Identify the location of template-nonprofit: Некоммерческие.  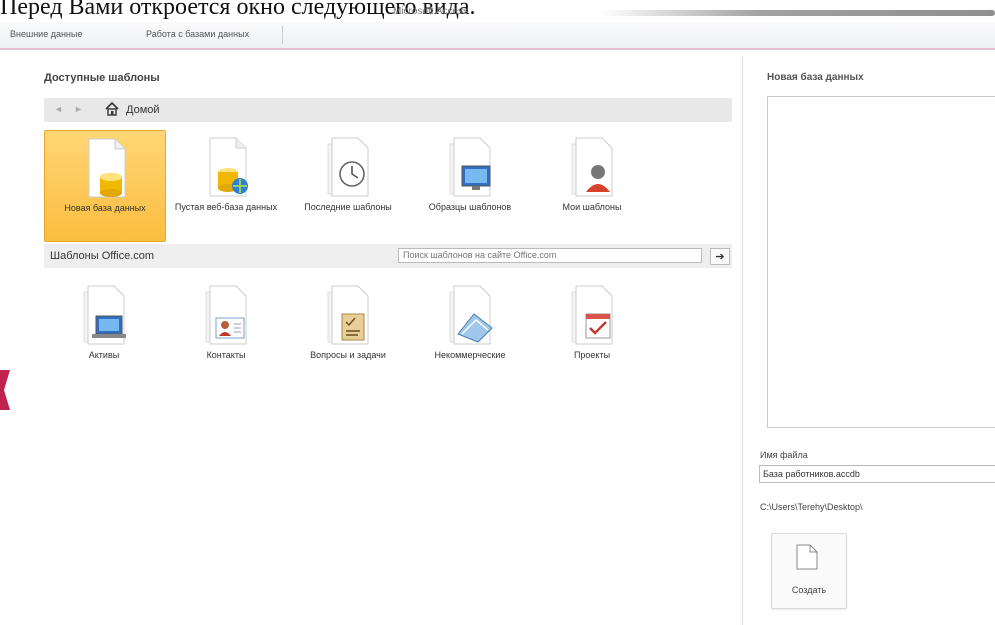
(470, 333).